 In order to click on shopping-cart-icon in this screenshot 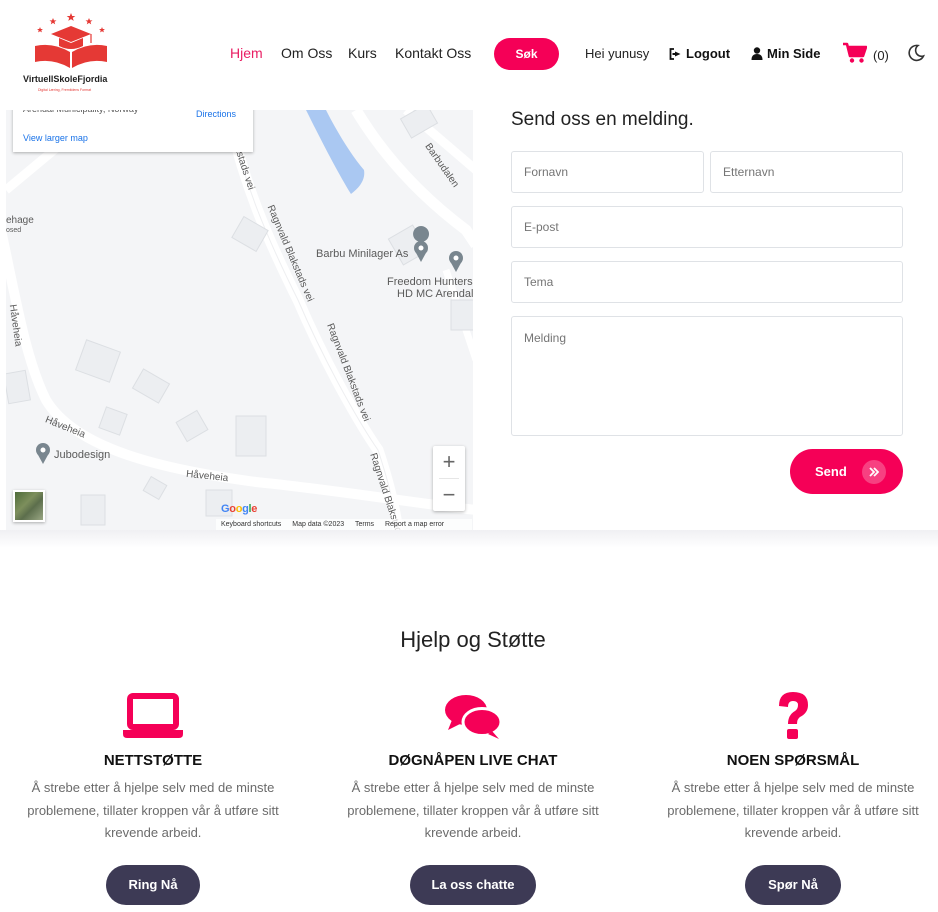, I will do `click(855, 52)`.